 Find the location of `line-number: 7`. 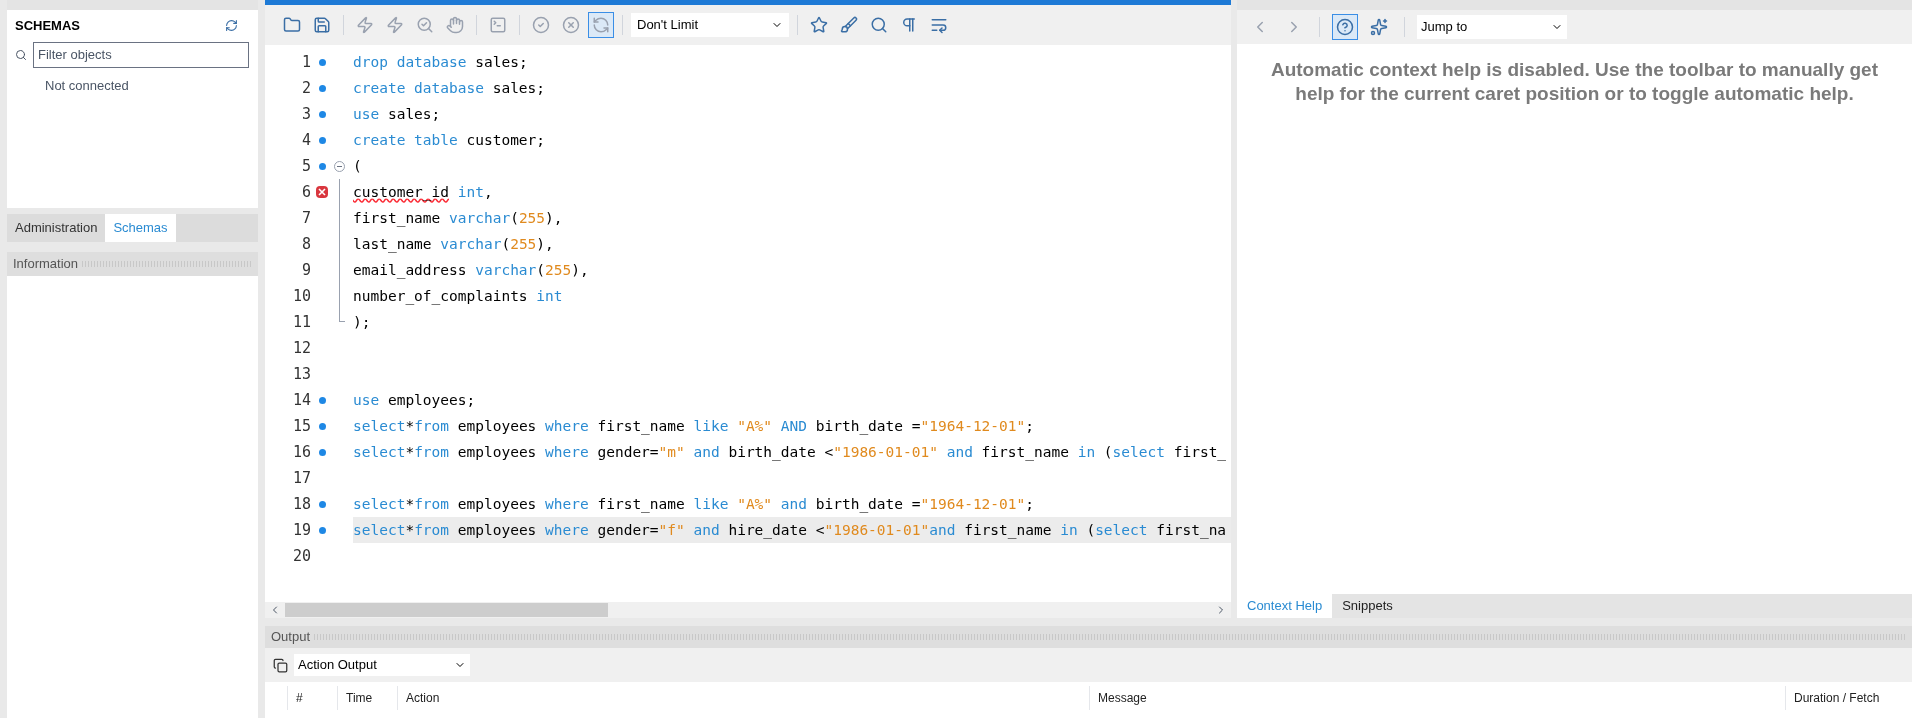

line-number: 7 is located at coordinates (305, 218).